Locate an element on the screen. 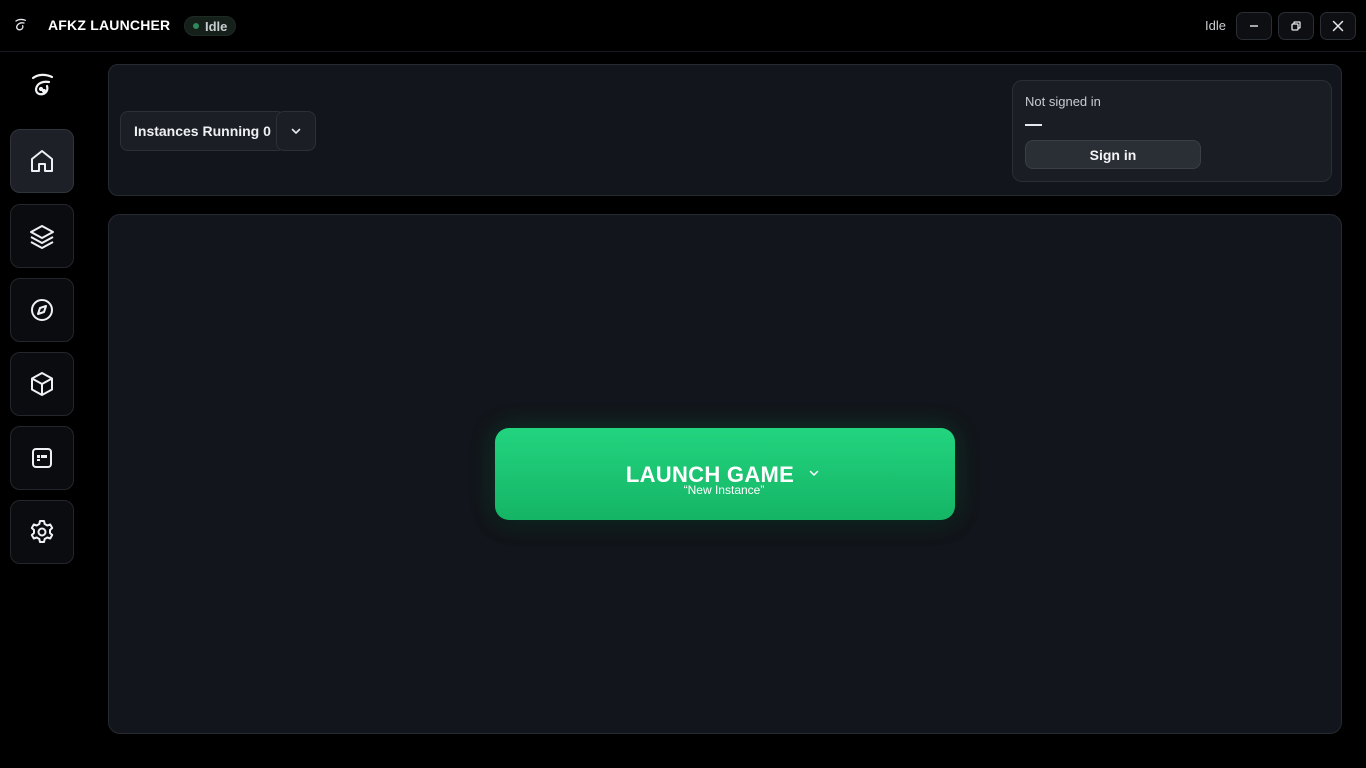 This screenshot has width=1366, height=768. close-icon is located at coordinates (1338, 26).